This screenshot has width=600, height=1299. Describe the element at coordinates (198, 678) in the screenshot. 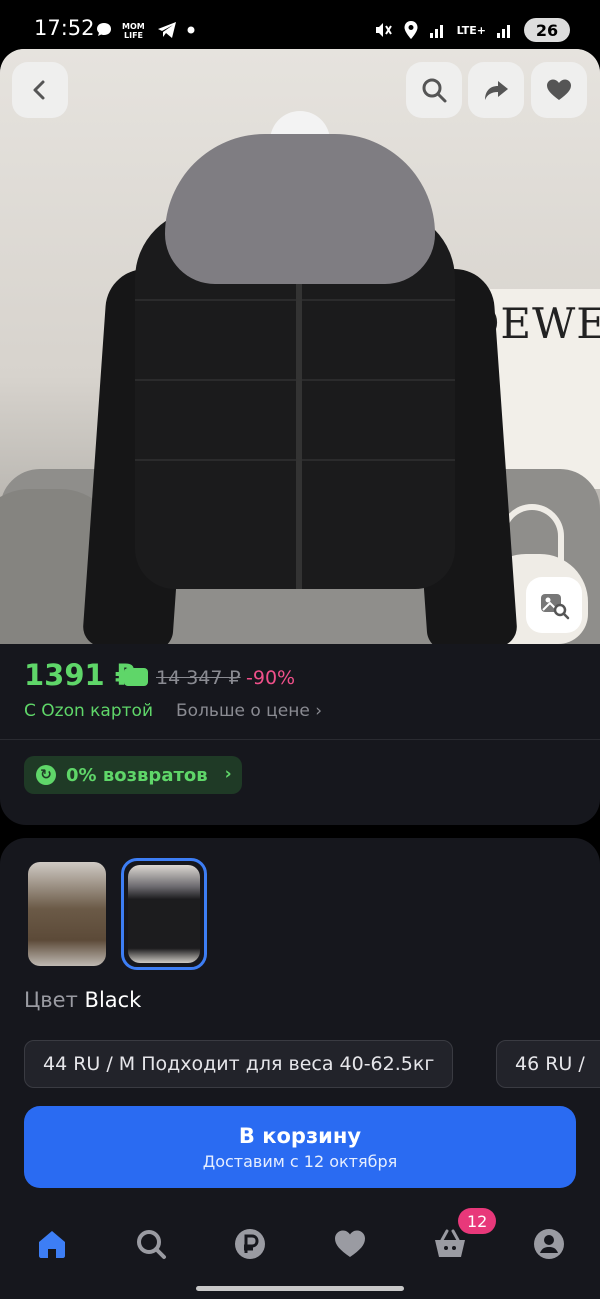

I see `old-price: 14 347 ₽` at that location.